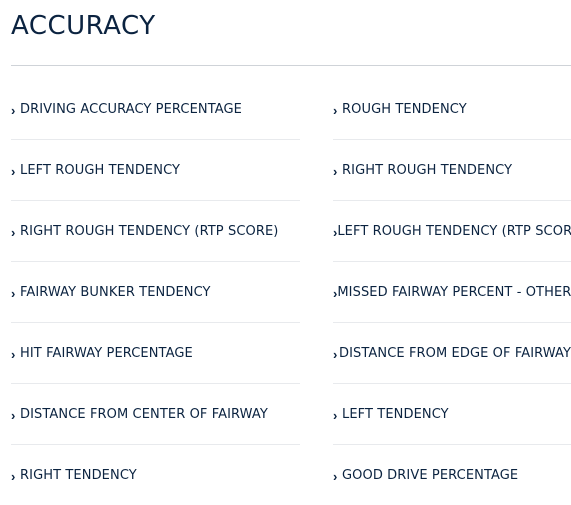 The height and width of the screenshot is (505, 571). Describe the element at coordinates (395, 414) in the screenshot. I see `stat-link-label: LEFT TENDENCY` at that location.